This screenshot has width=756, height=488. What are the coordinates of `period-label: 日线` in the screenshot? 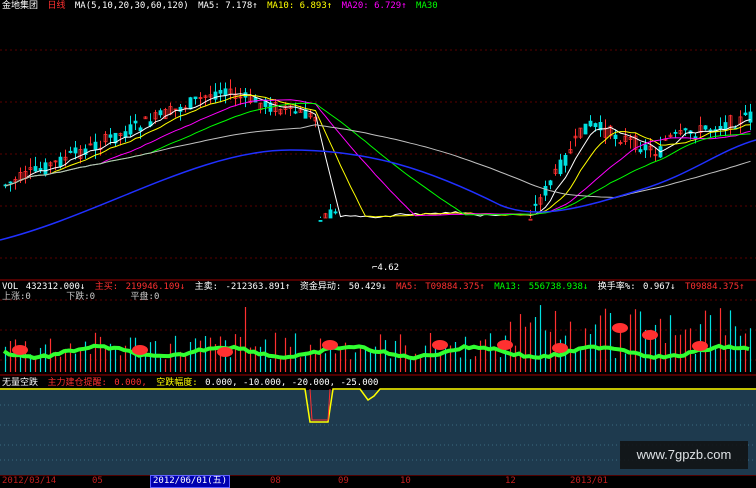 It's located at (56, 6).